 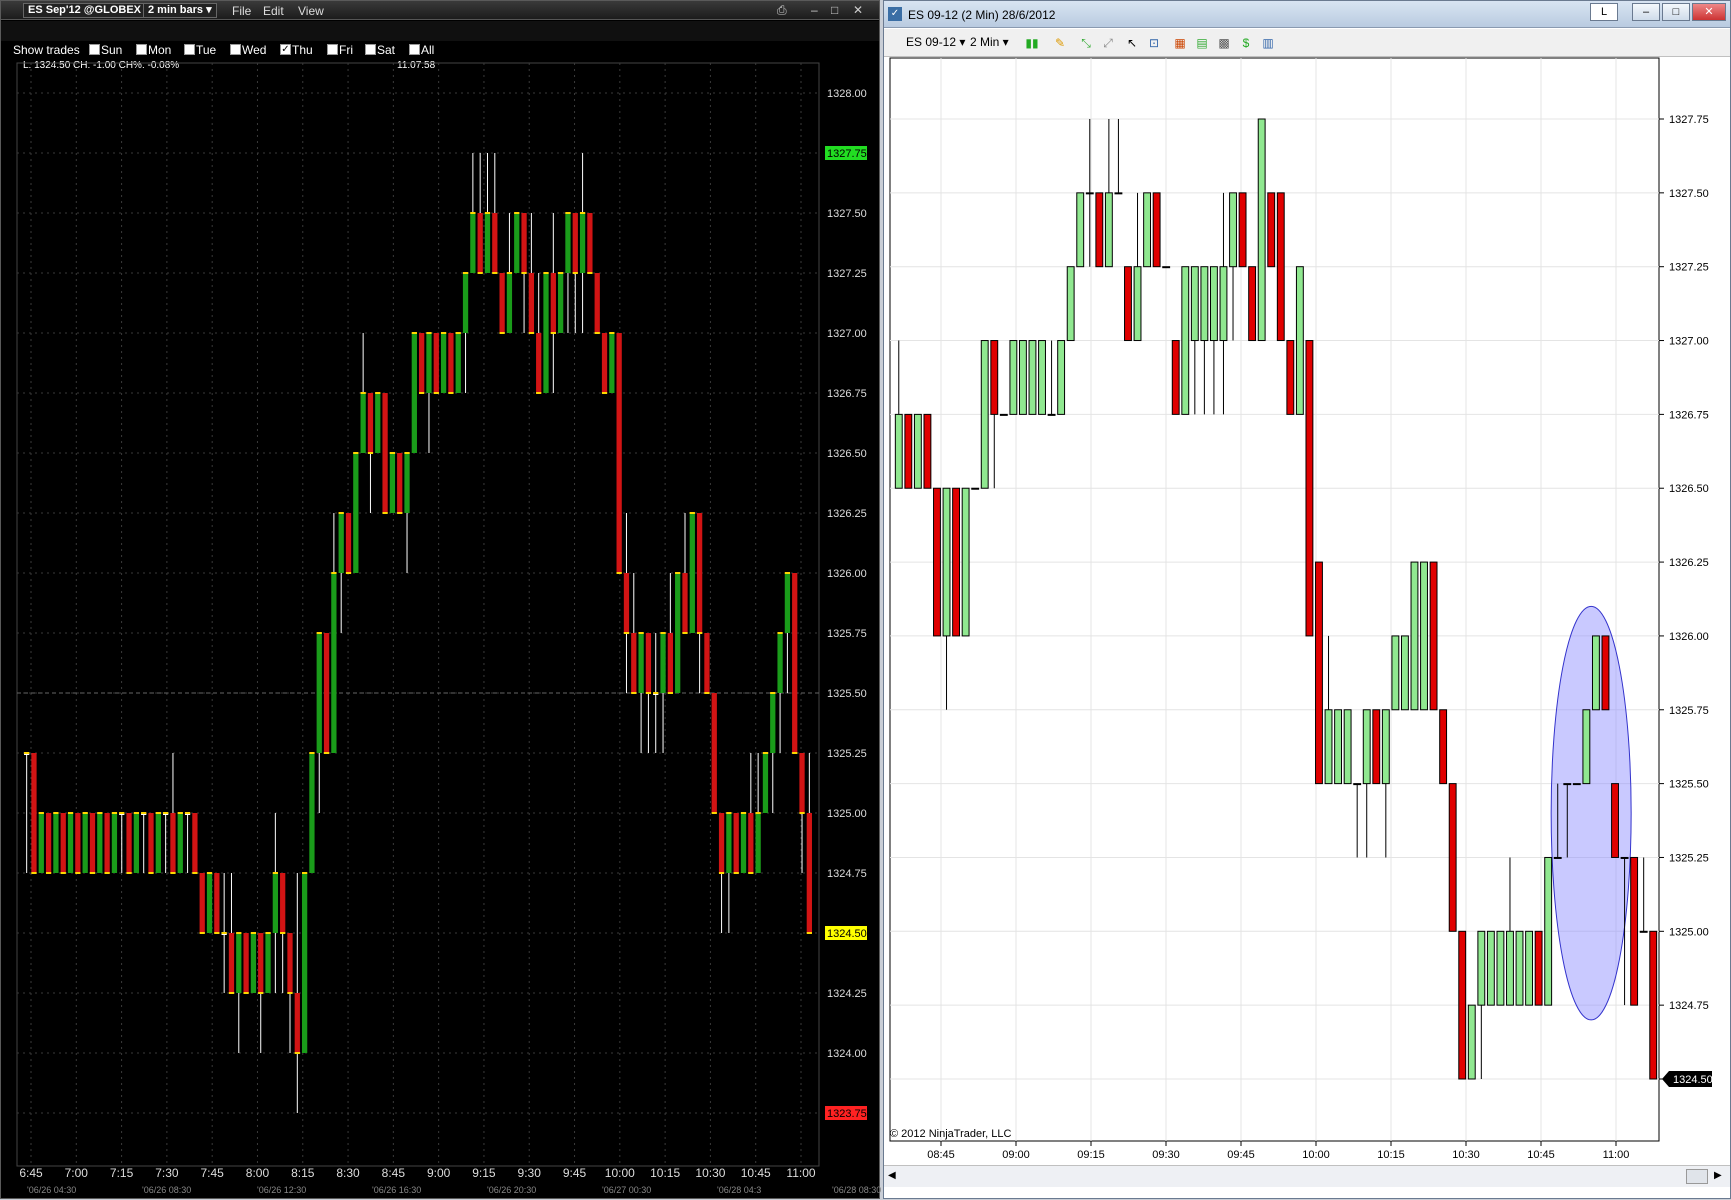 What do you see at coordinates (1591, 813) in the screenshot?
I see `highlight-ellipse` at bounding box center [1591, 813].